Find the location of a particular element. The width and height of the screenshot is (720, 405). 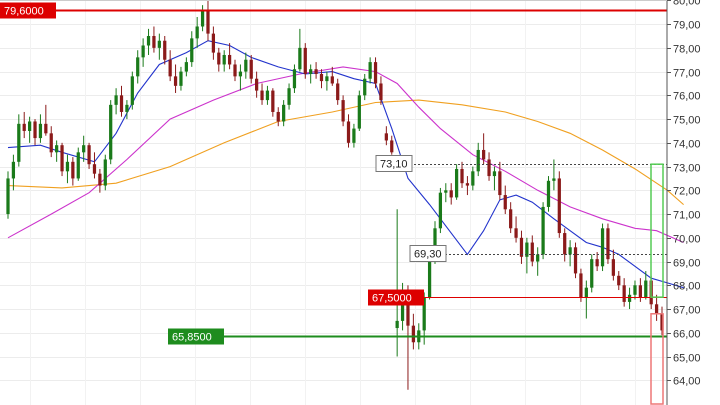

y-tick-label: 71,00 is located at coordinates (687, 216).